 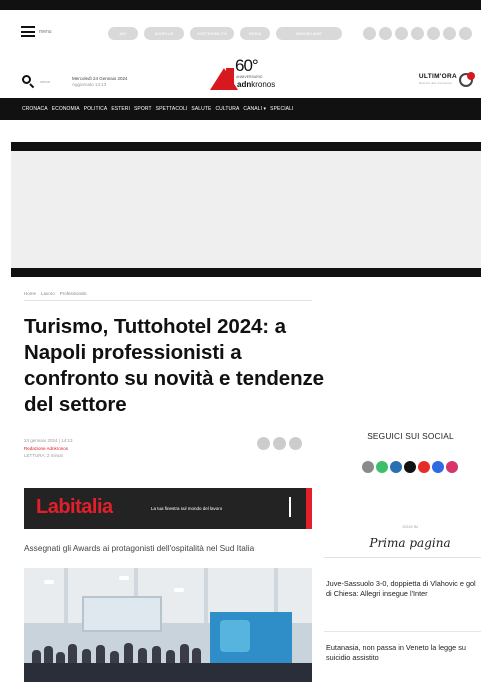 I want to click on article-author: Redazione Adnkronos, so click(x=48, y=449).